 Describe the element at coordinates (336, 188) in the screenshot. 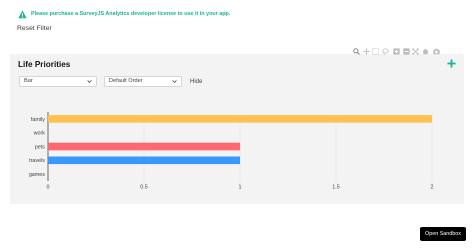

I see `x-tick-label: 1.5` at that location.